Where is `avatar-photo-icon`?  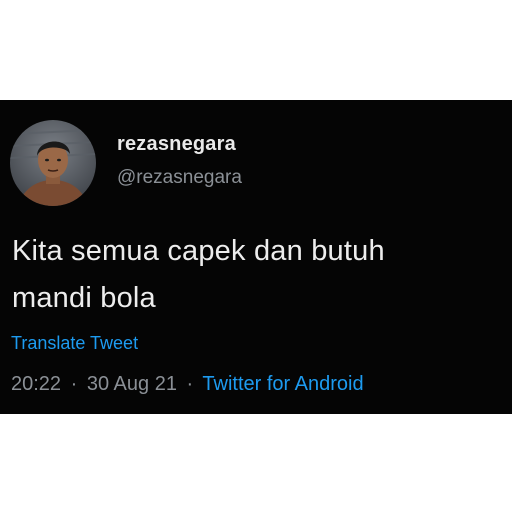
avatar-photo-icon is located at coordinates (53, 163).